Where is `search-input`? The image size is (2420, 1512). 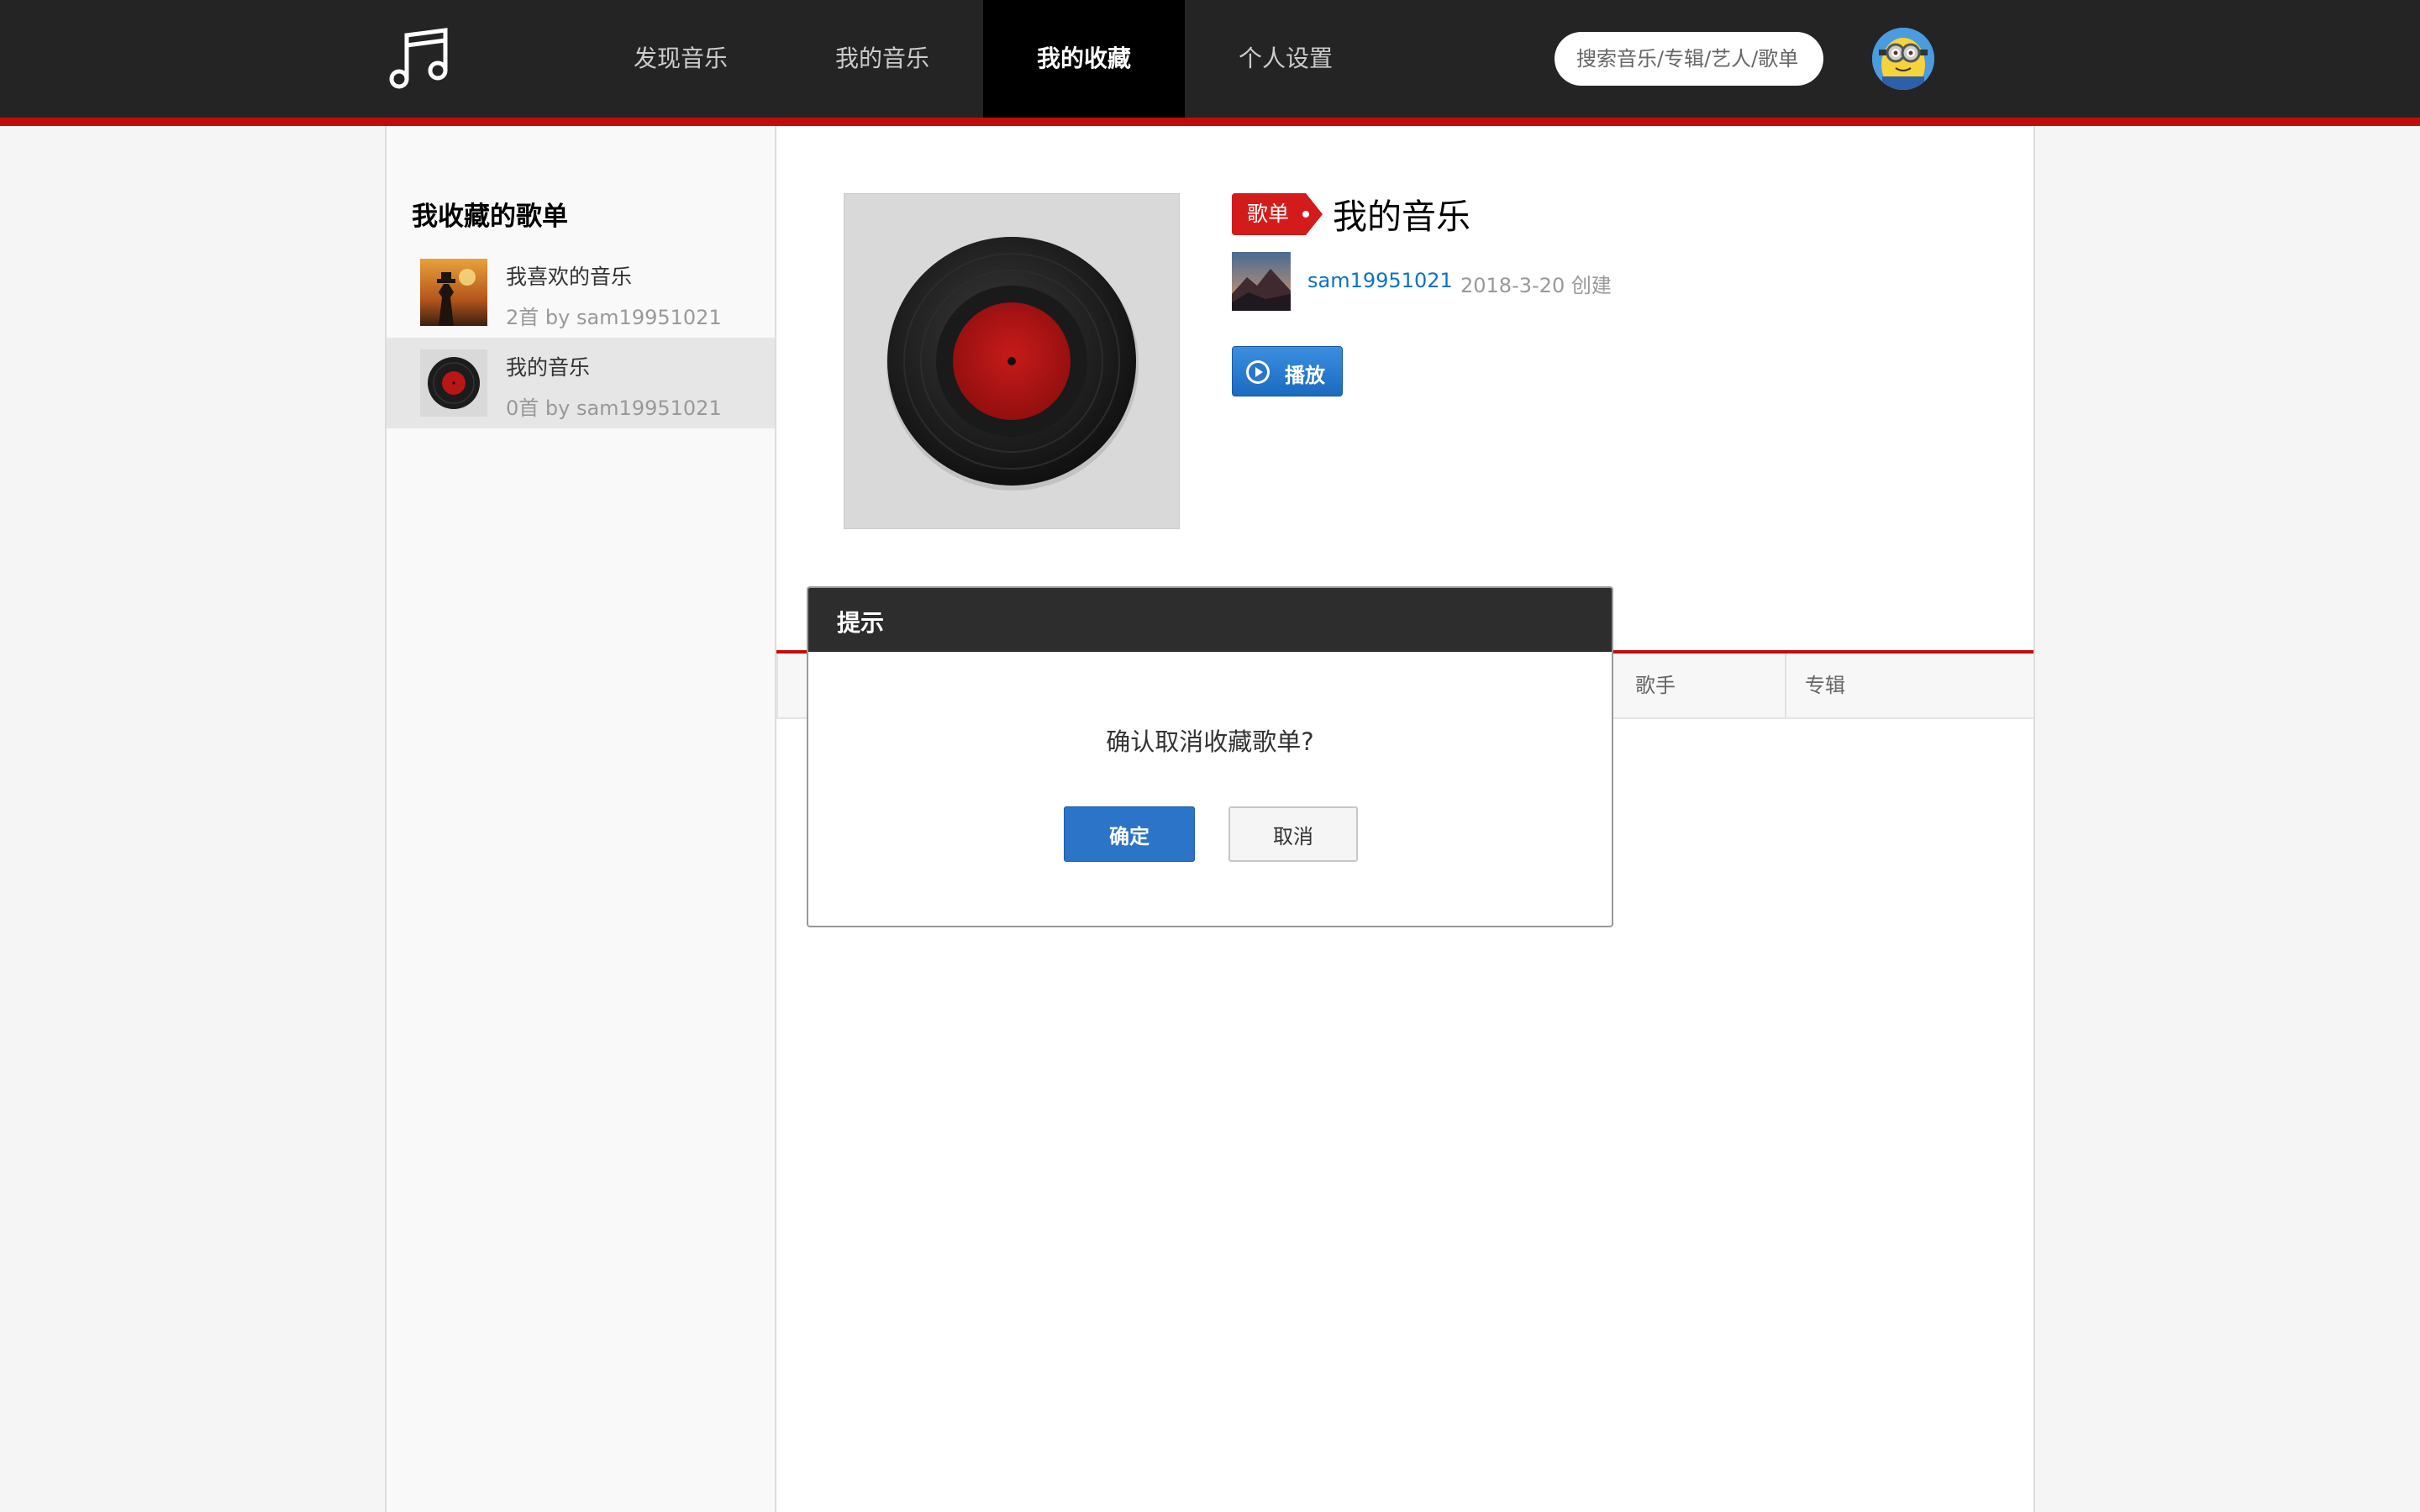 search-input is located at coordinates (1689, 59).